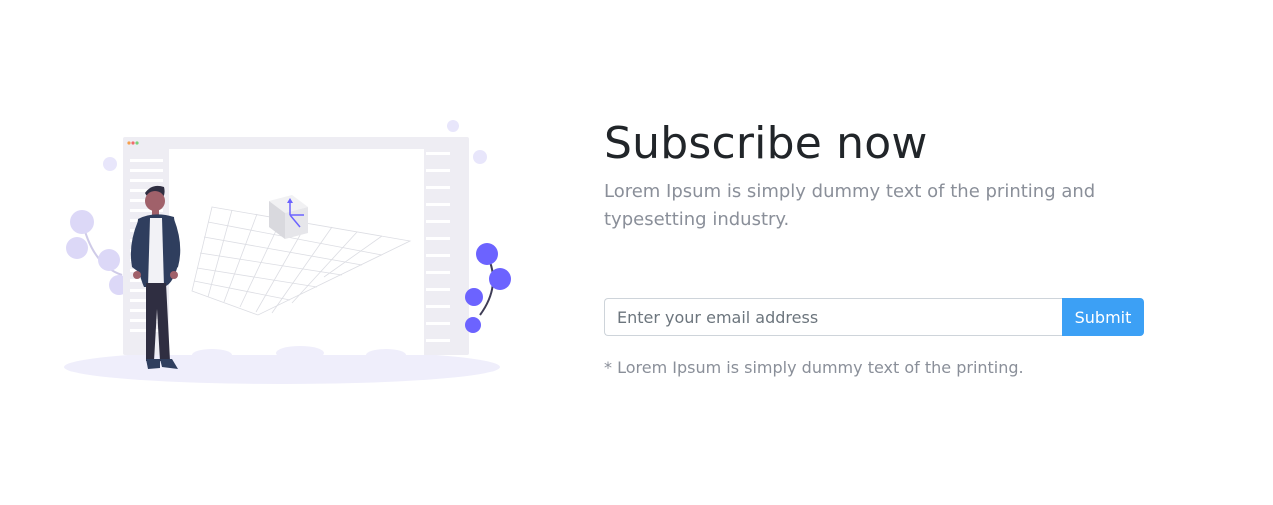 Image resolution: width=1273 pixels, height=505 pixels. What do you see at coordinates (766, 143) in the screenshot?
I see `page-title: Subscribe now` at bounding box center [766, 143].